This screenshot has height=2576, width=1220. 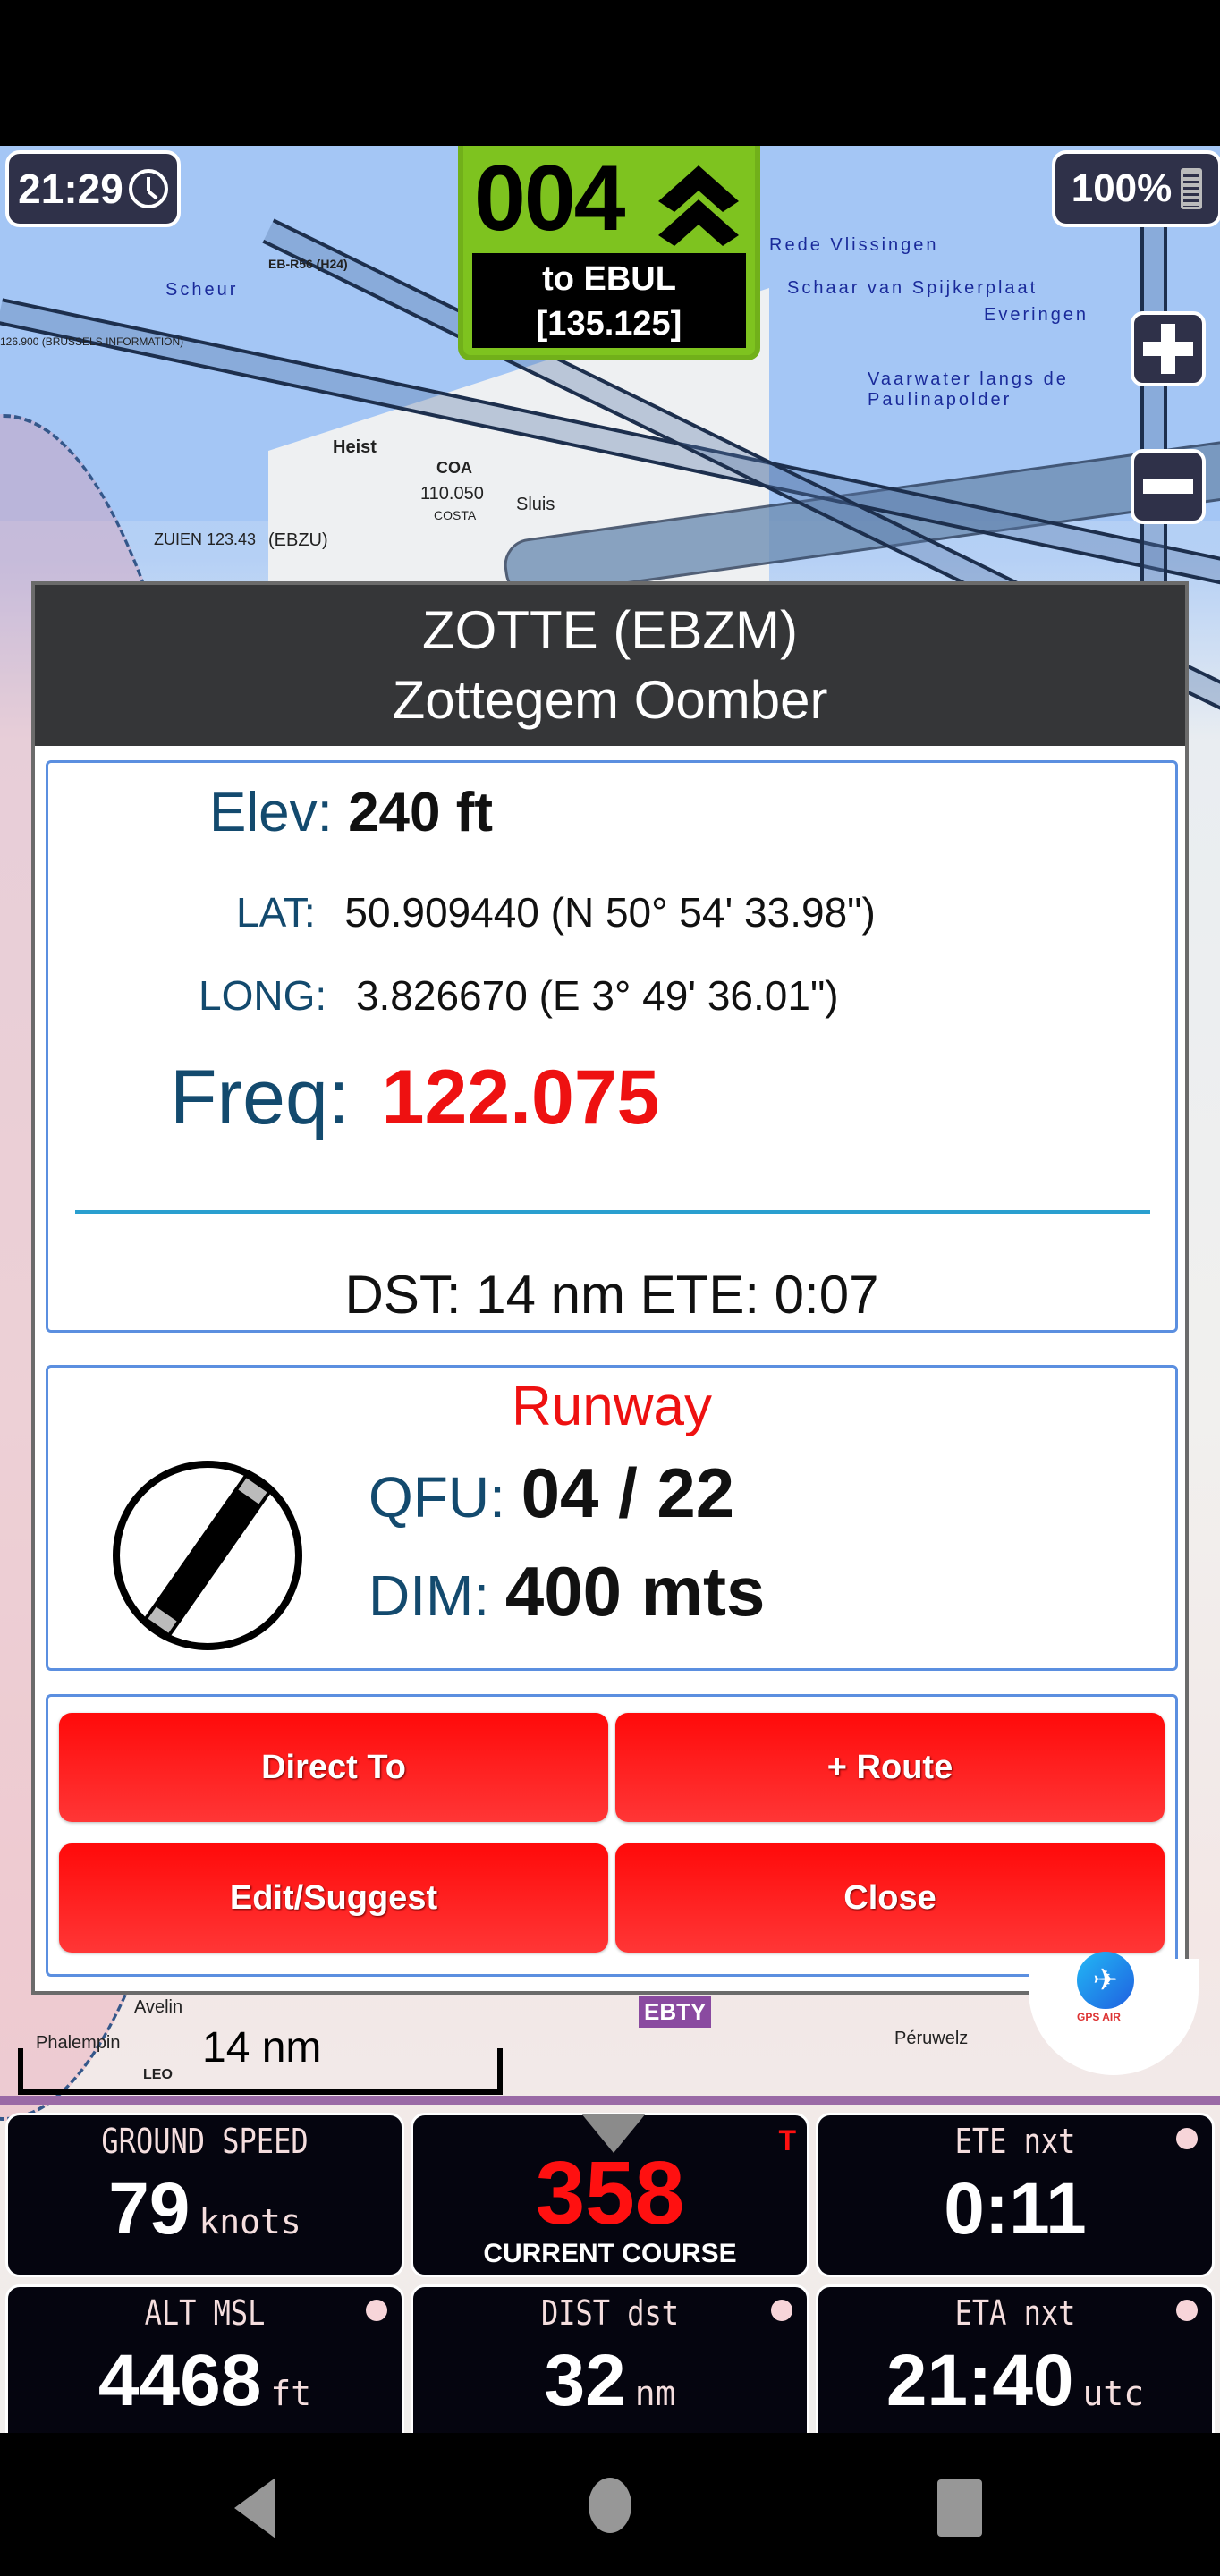 I want to click on instrument-title: ALT MSL, so click(x=205, y=2313).